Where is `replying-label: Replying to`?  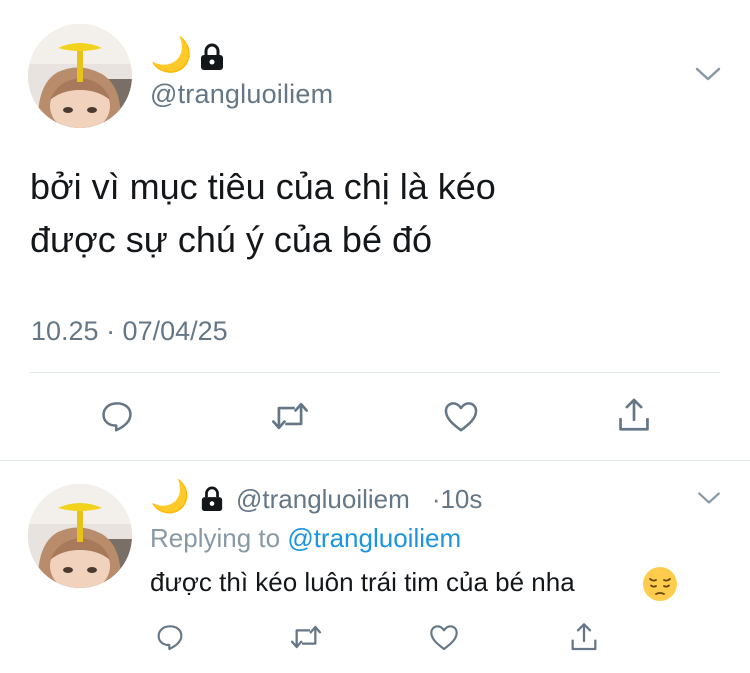 replying-label: Replying to is located at coordinates (215, 538).